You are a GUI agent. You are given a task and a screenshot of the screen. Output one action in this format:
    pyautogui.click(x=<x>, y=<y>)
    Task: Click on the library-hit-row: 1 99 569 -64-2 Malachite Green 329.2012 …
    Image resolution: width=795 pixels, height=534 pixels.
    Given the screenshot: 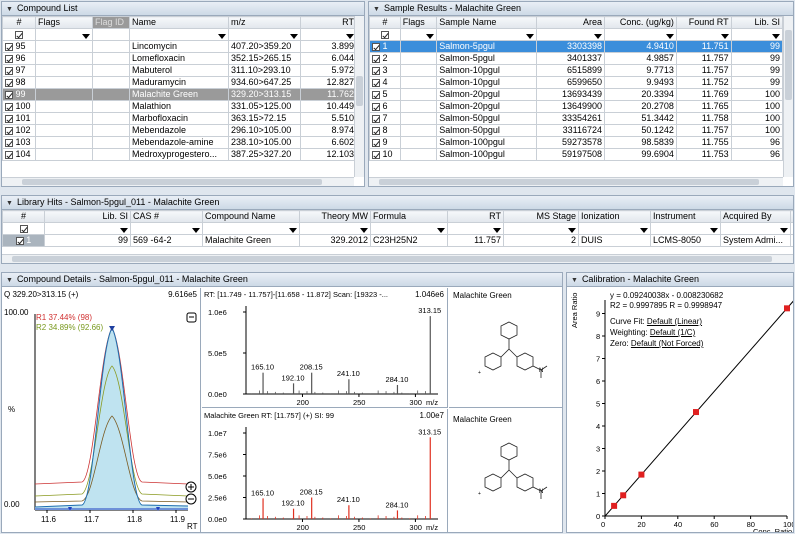 What is the action you would take?
    pyautogui.click(x=397, y=240)
    